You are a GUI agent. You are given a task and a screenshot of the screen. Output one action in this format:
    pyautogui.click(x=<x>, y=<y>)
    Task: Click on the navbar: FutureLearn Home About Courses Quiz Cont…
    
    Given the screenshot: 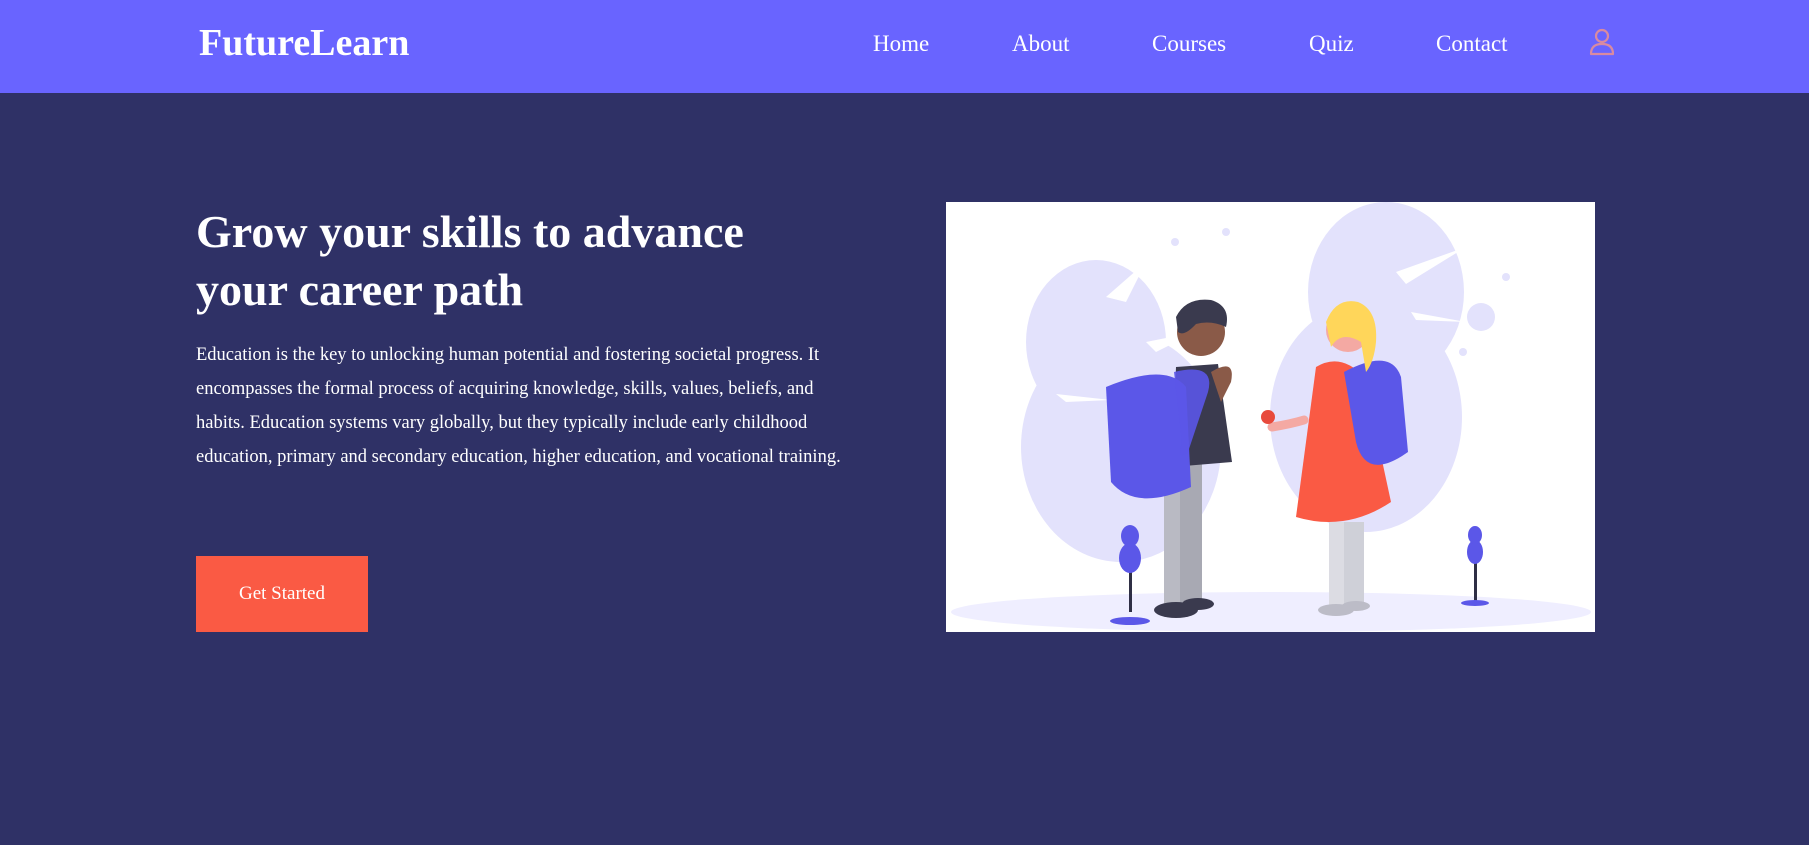 What is the action you would take?
    pyautogui.click(x=904, y=46)
    